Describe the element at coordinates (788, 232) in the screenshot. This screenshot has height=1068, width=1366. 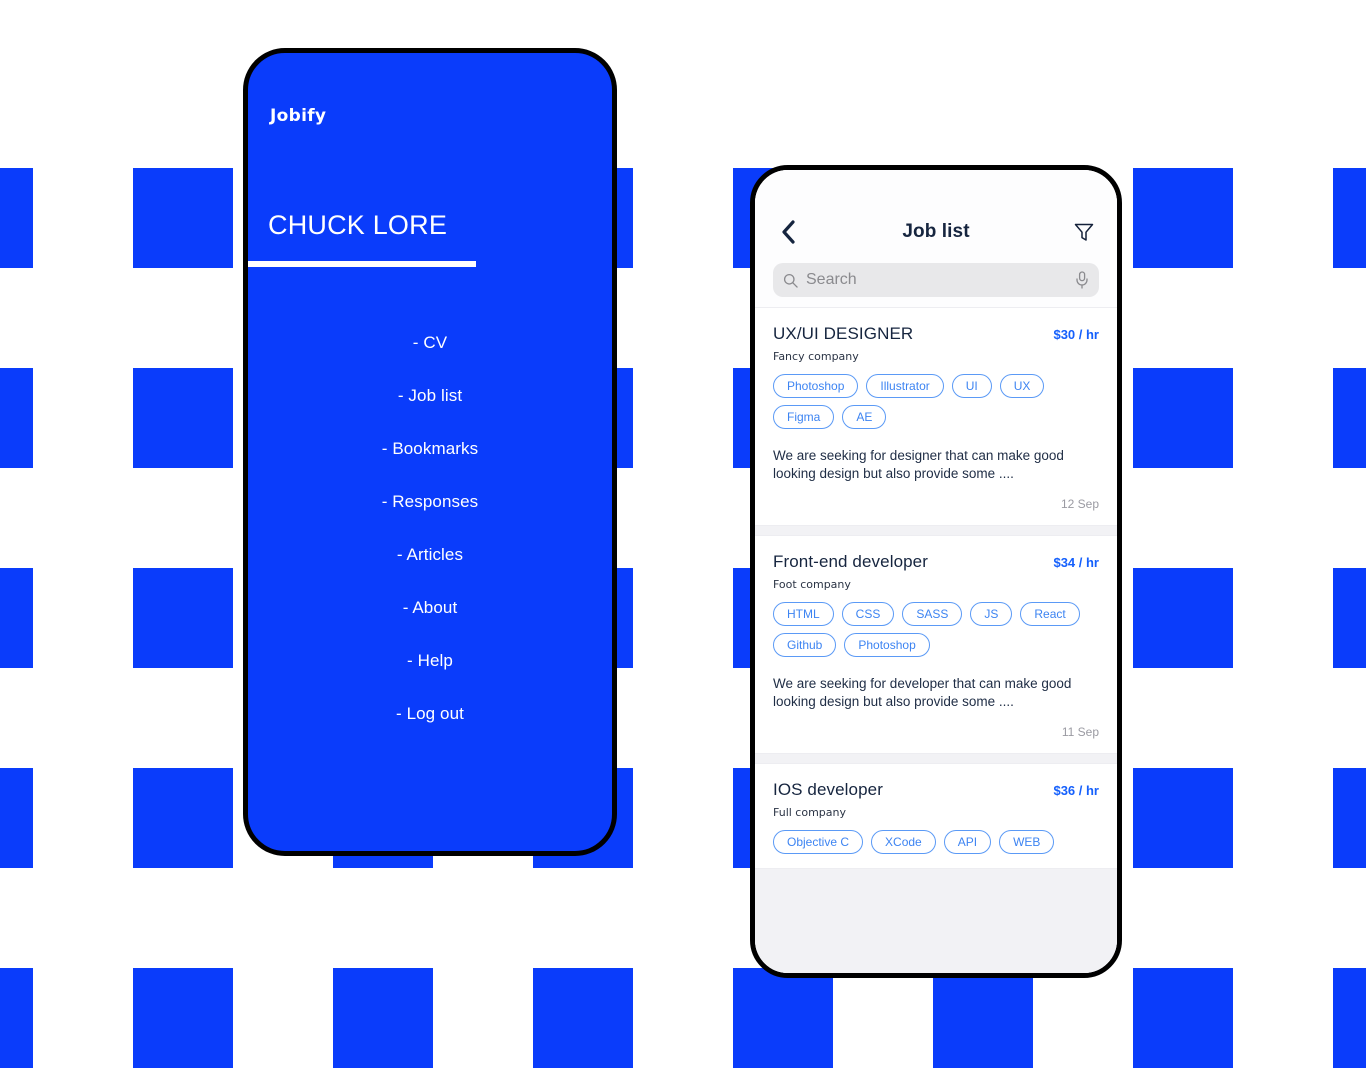
I see `chevron-left-icon` at that location.